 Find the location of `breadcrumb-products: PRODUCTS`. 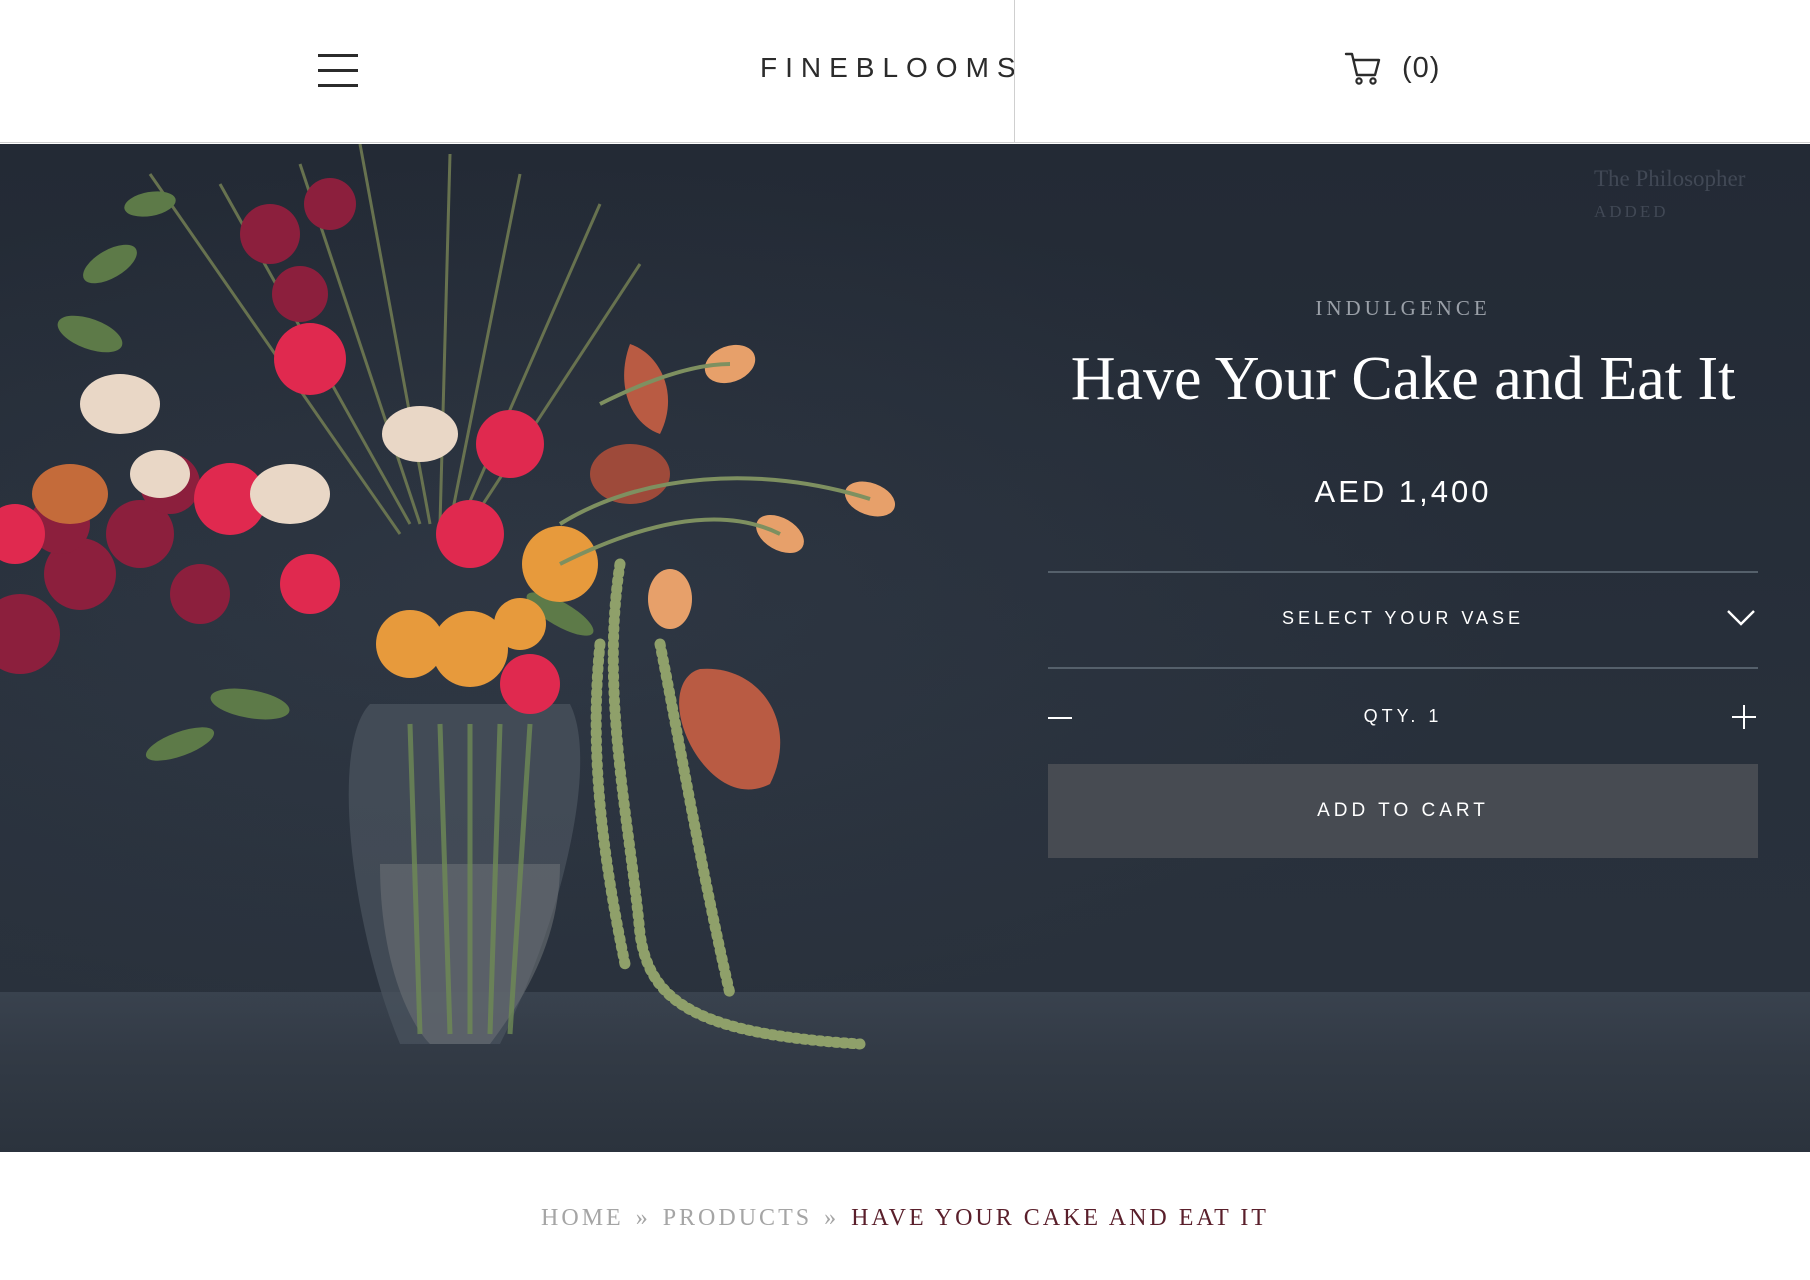

breadcrumb-products: PRODUCTS is located at coordinates (737, 1218).